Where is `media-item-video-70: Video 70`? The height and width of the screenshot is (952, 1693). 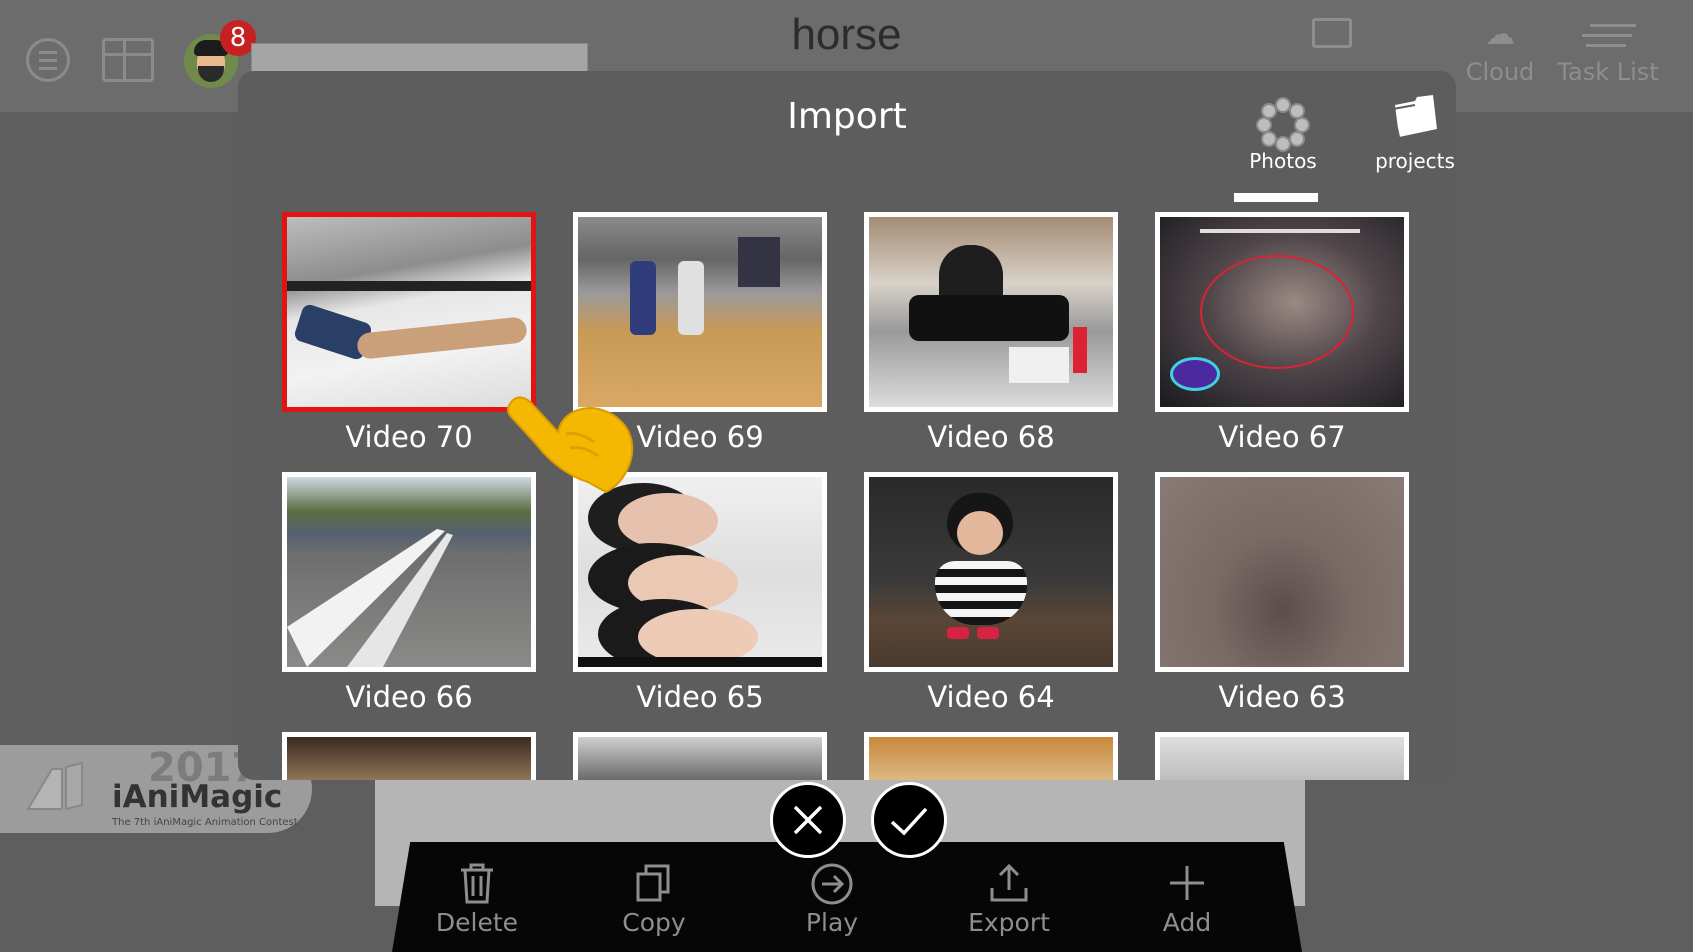 media-item-video-70: Video 70 is located at coordinates (409, 333).